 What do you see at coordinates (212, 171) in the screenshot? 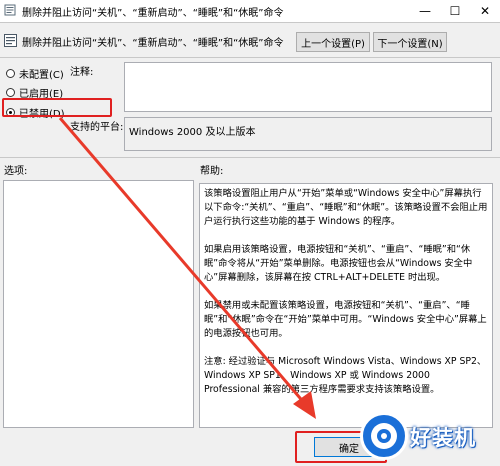
I see `help-label: 帮助:` at bounding box center [212, 171].